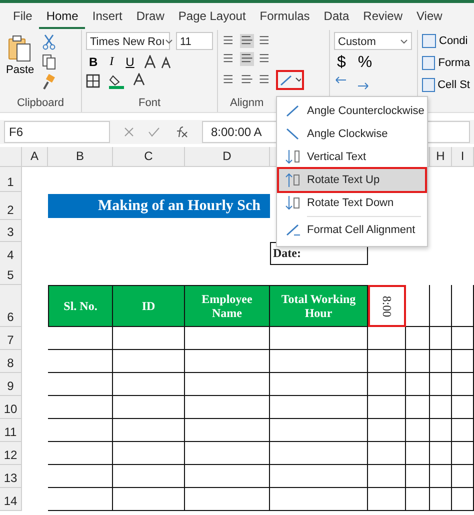 The height and width of the screenshot is (515, 474). Describe the element at coordinates (111, 61) in the screenshot. I see `font-style-button: I` at that location.